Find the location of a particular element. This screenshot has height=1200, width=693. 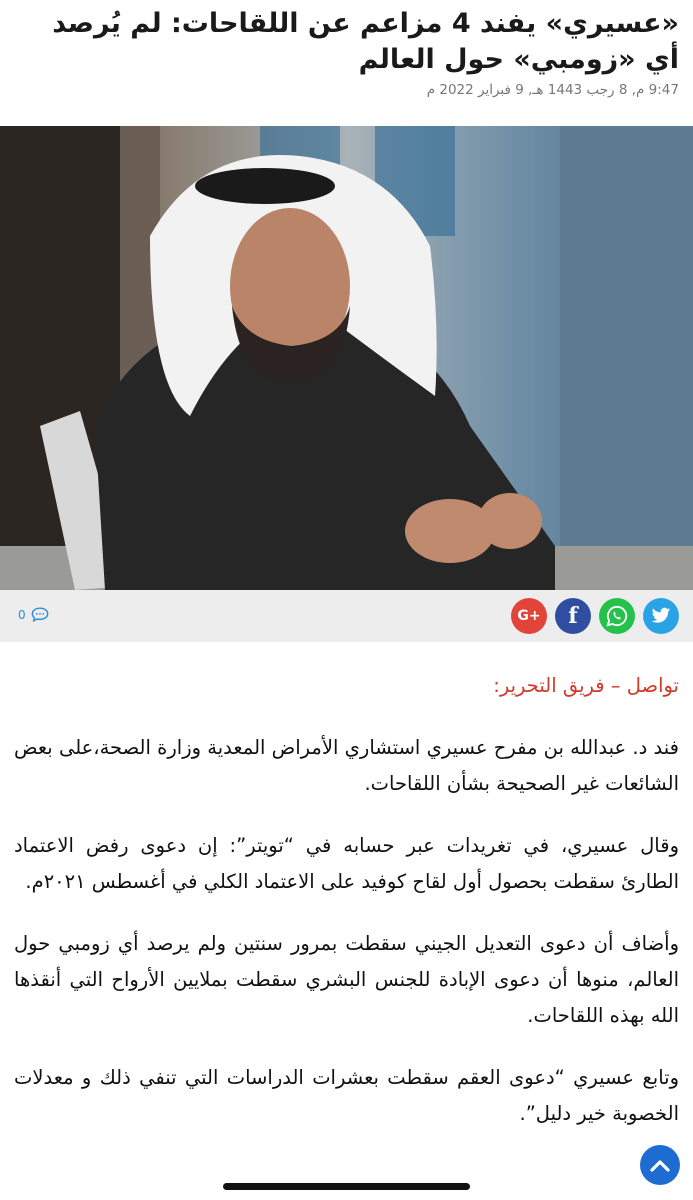

whatsapp-icon is located at coordinates (617, 616).